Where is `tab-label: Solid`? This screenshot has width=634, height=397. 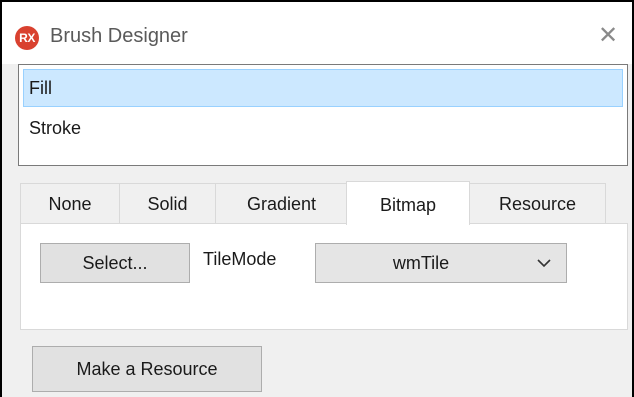 tab-label: Solid is located at coordinates (167, 204).